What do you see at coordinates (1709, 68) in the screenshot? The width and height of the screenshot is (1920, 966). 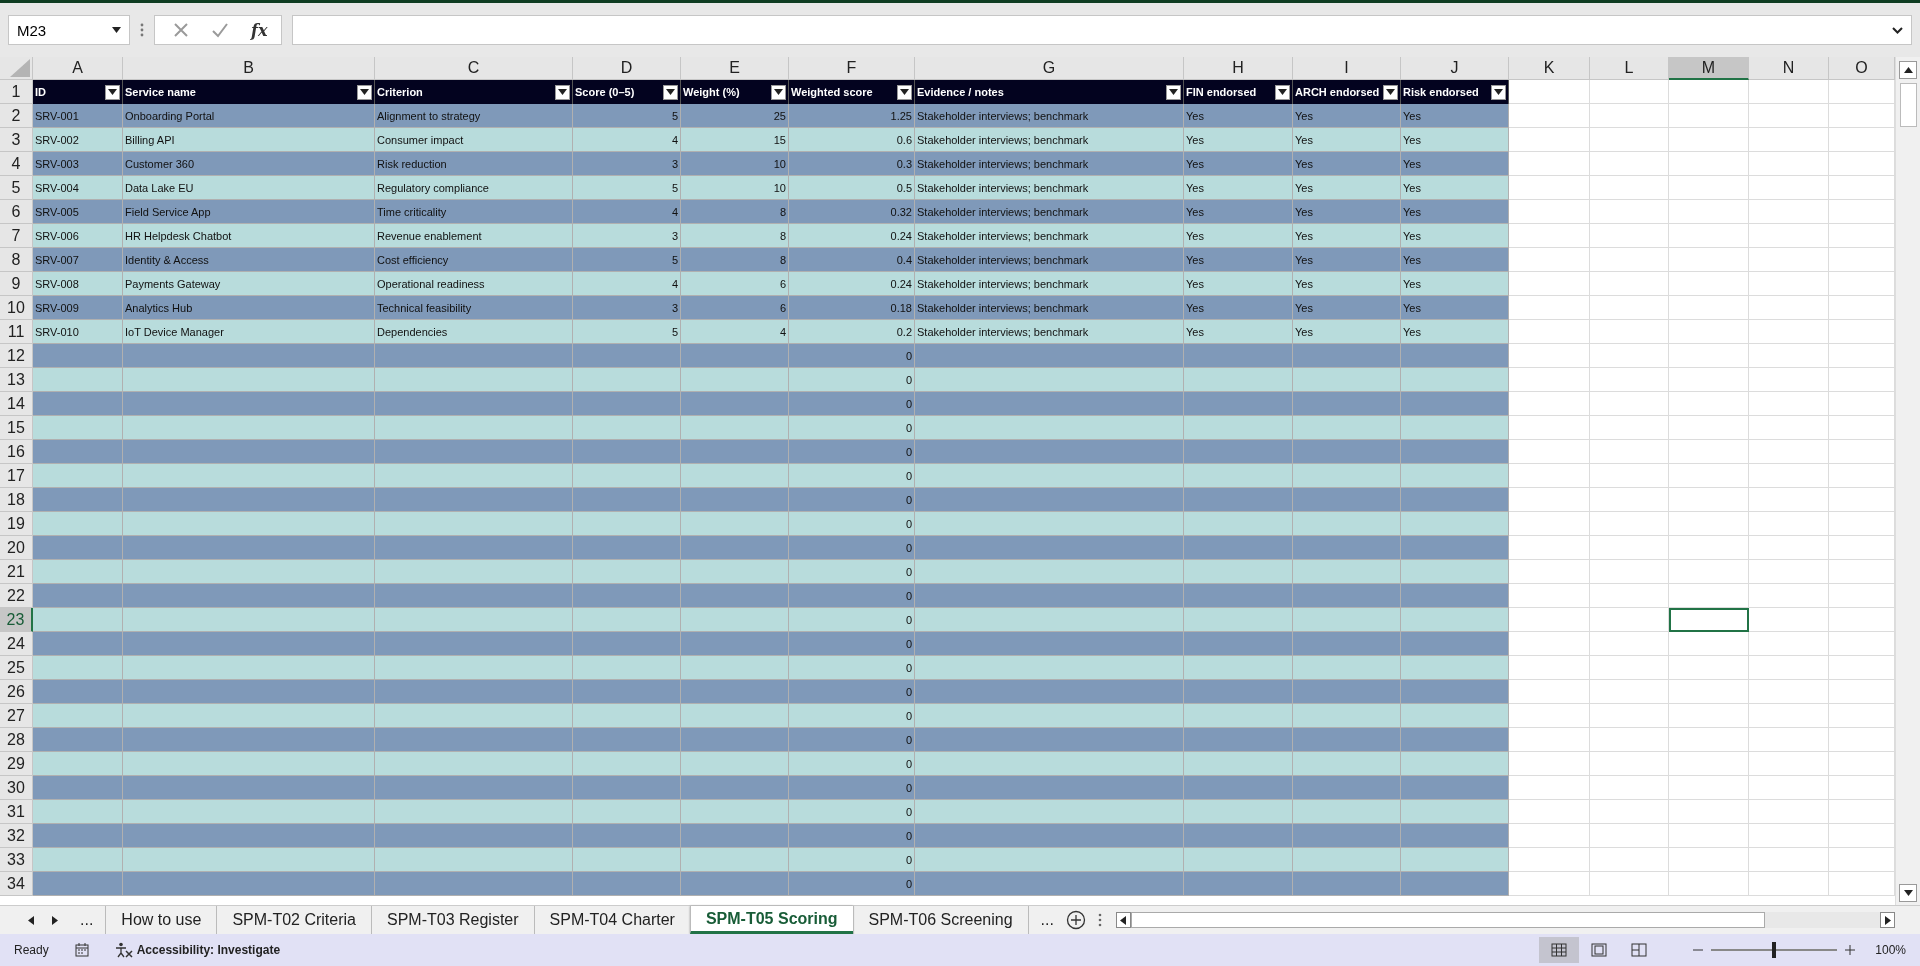 I see `column-heading: M` at bounding box center [1709, 68].